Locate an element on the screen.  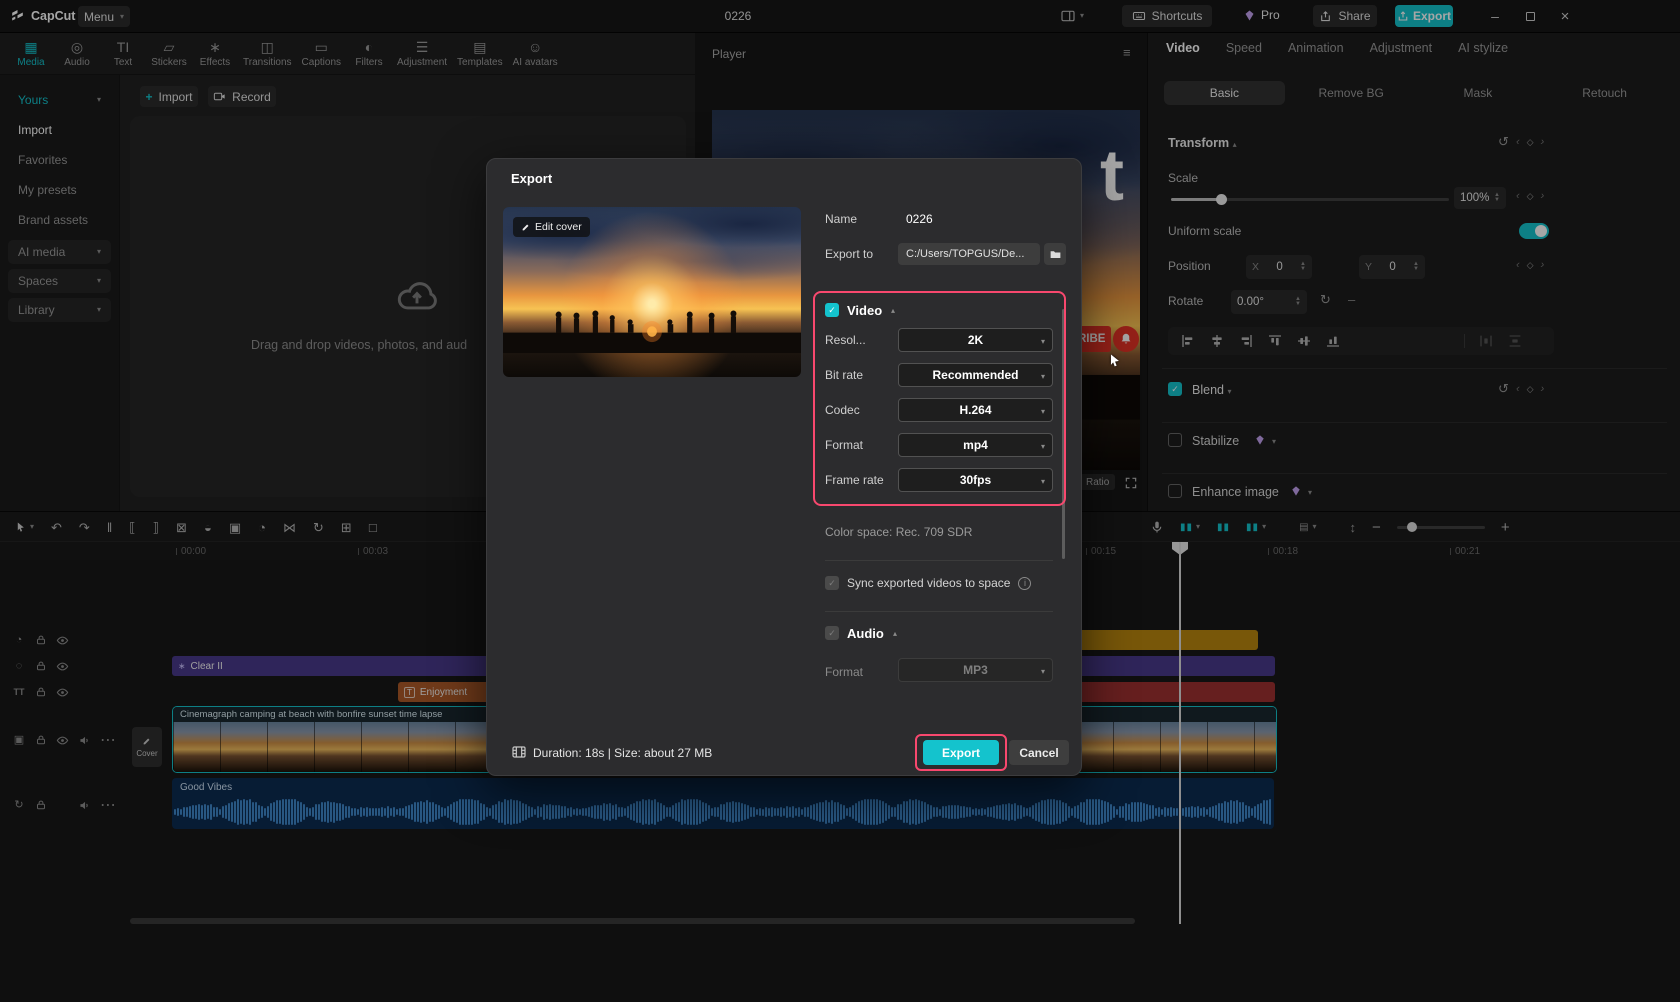
dropdown-value: Recommended is located at coordinates (975, 375).